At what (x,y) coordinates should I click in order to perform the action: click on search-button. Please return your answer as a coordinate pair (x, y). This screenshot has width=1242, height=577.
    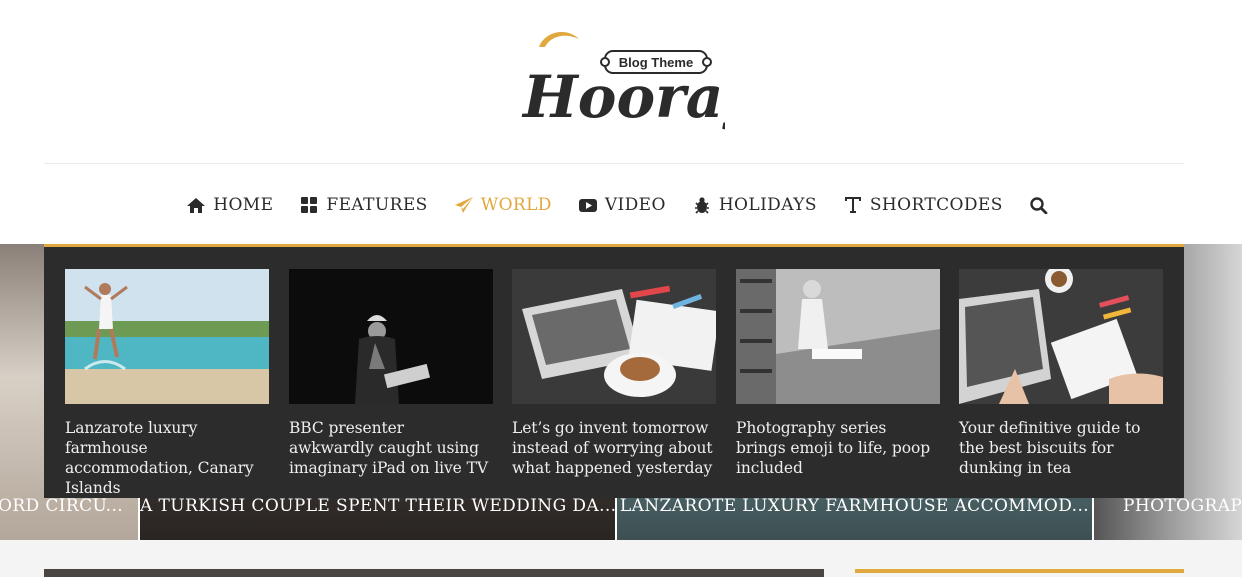
    Looking at the image, I should click on (1042, 205).